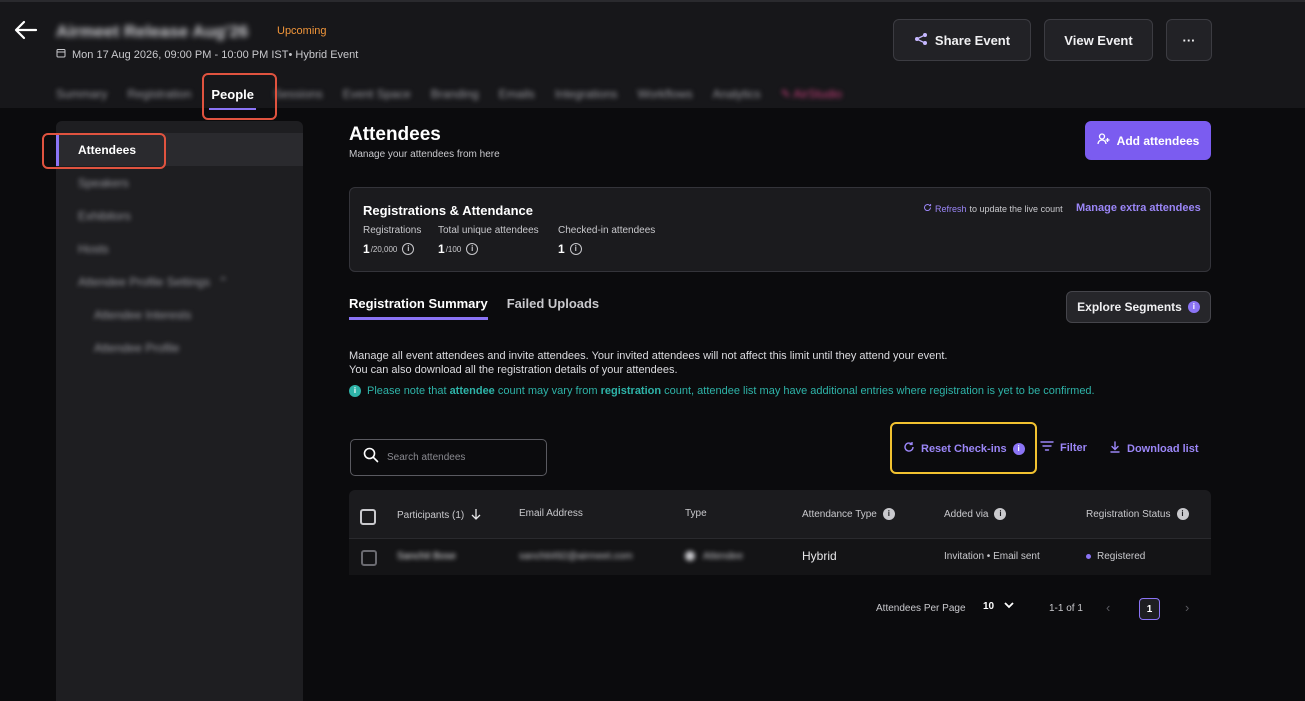 Image resolution: width=1305 pixels, height=701 pixels. What do you see at coordinates (1158, 140) in the screenshot?
I see `add-attendees-label: Add attendees` at bounding box center [1158, 140].